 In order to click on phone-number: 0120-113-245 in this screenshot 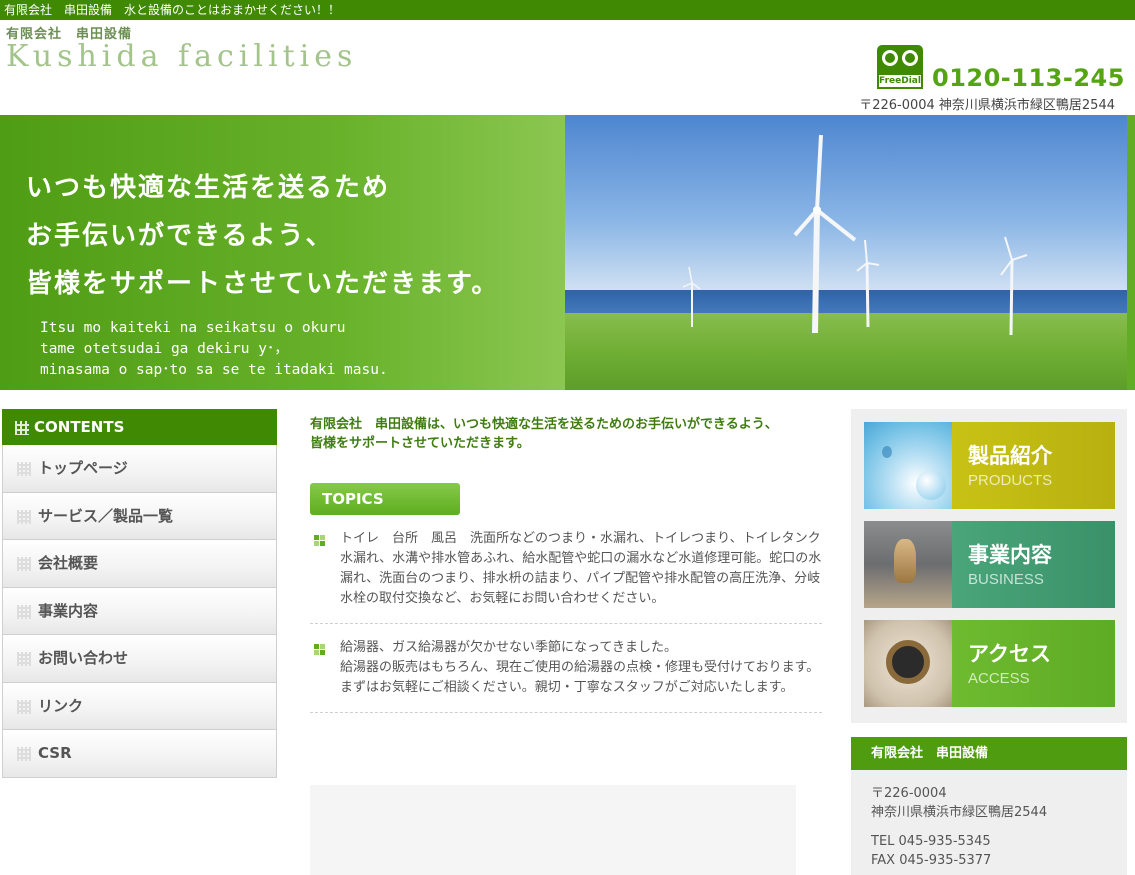, I will do `click(1028, 78)`.